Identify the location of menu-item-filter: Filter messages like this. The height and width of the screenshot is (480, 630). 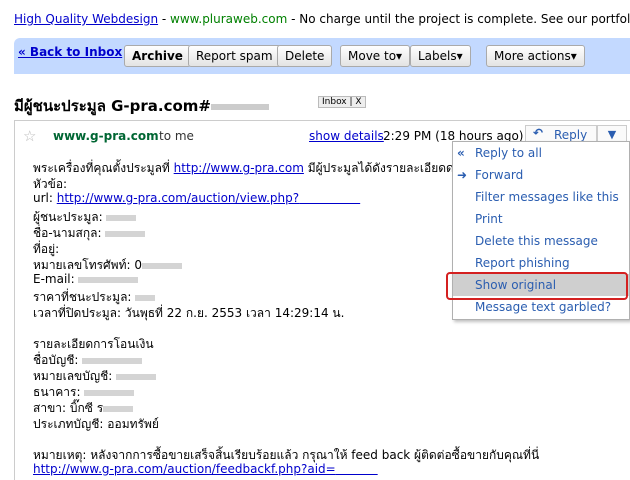
(541, 197).